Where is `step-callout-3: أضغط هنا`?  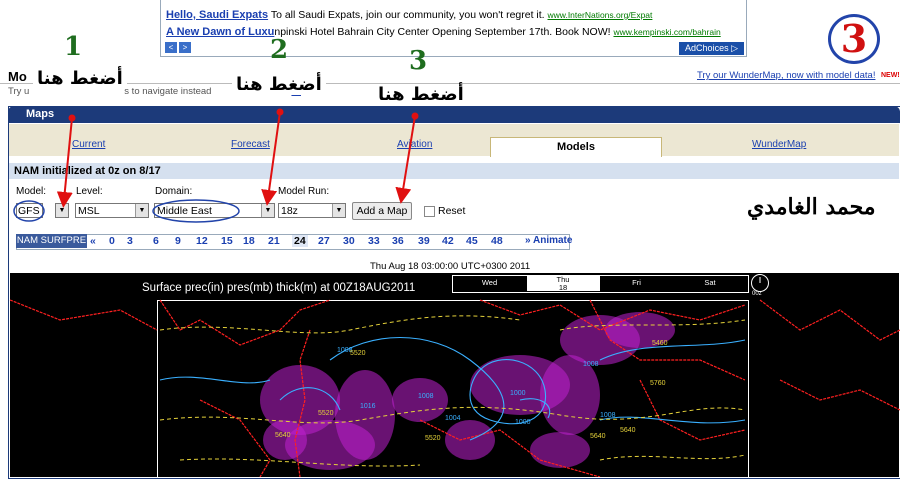
step-callout-3: أضغط هنا is located at coordinates (421, 94).